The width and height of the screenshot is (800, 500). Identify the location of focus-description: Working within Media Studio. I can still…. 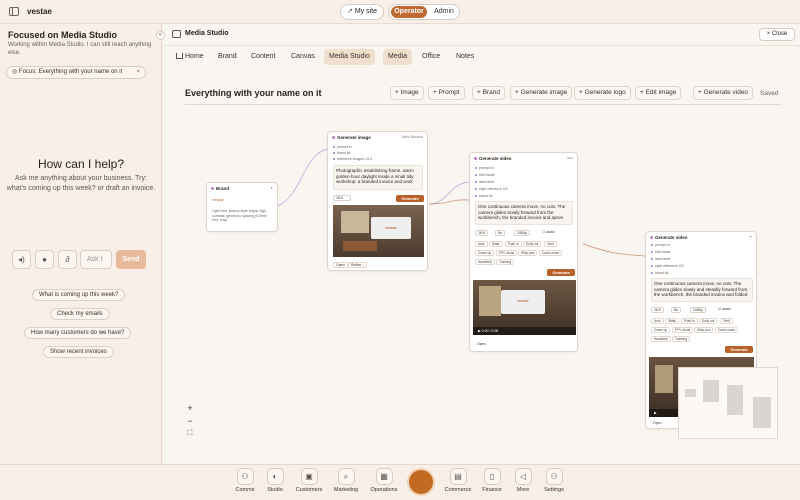
(80, 49).